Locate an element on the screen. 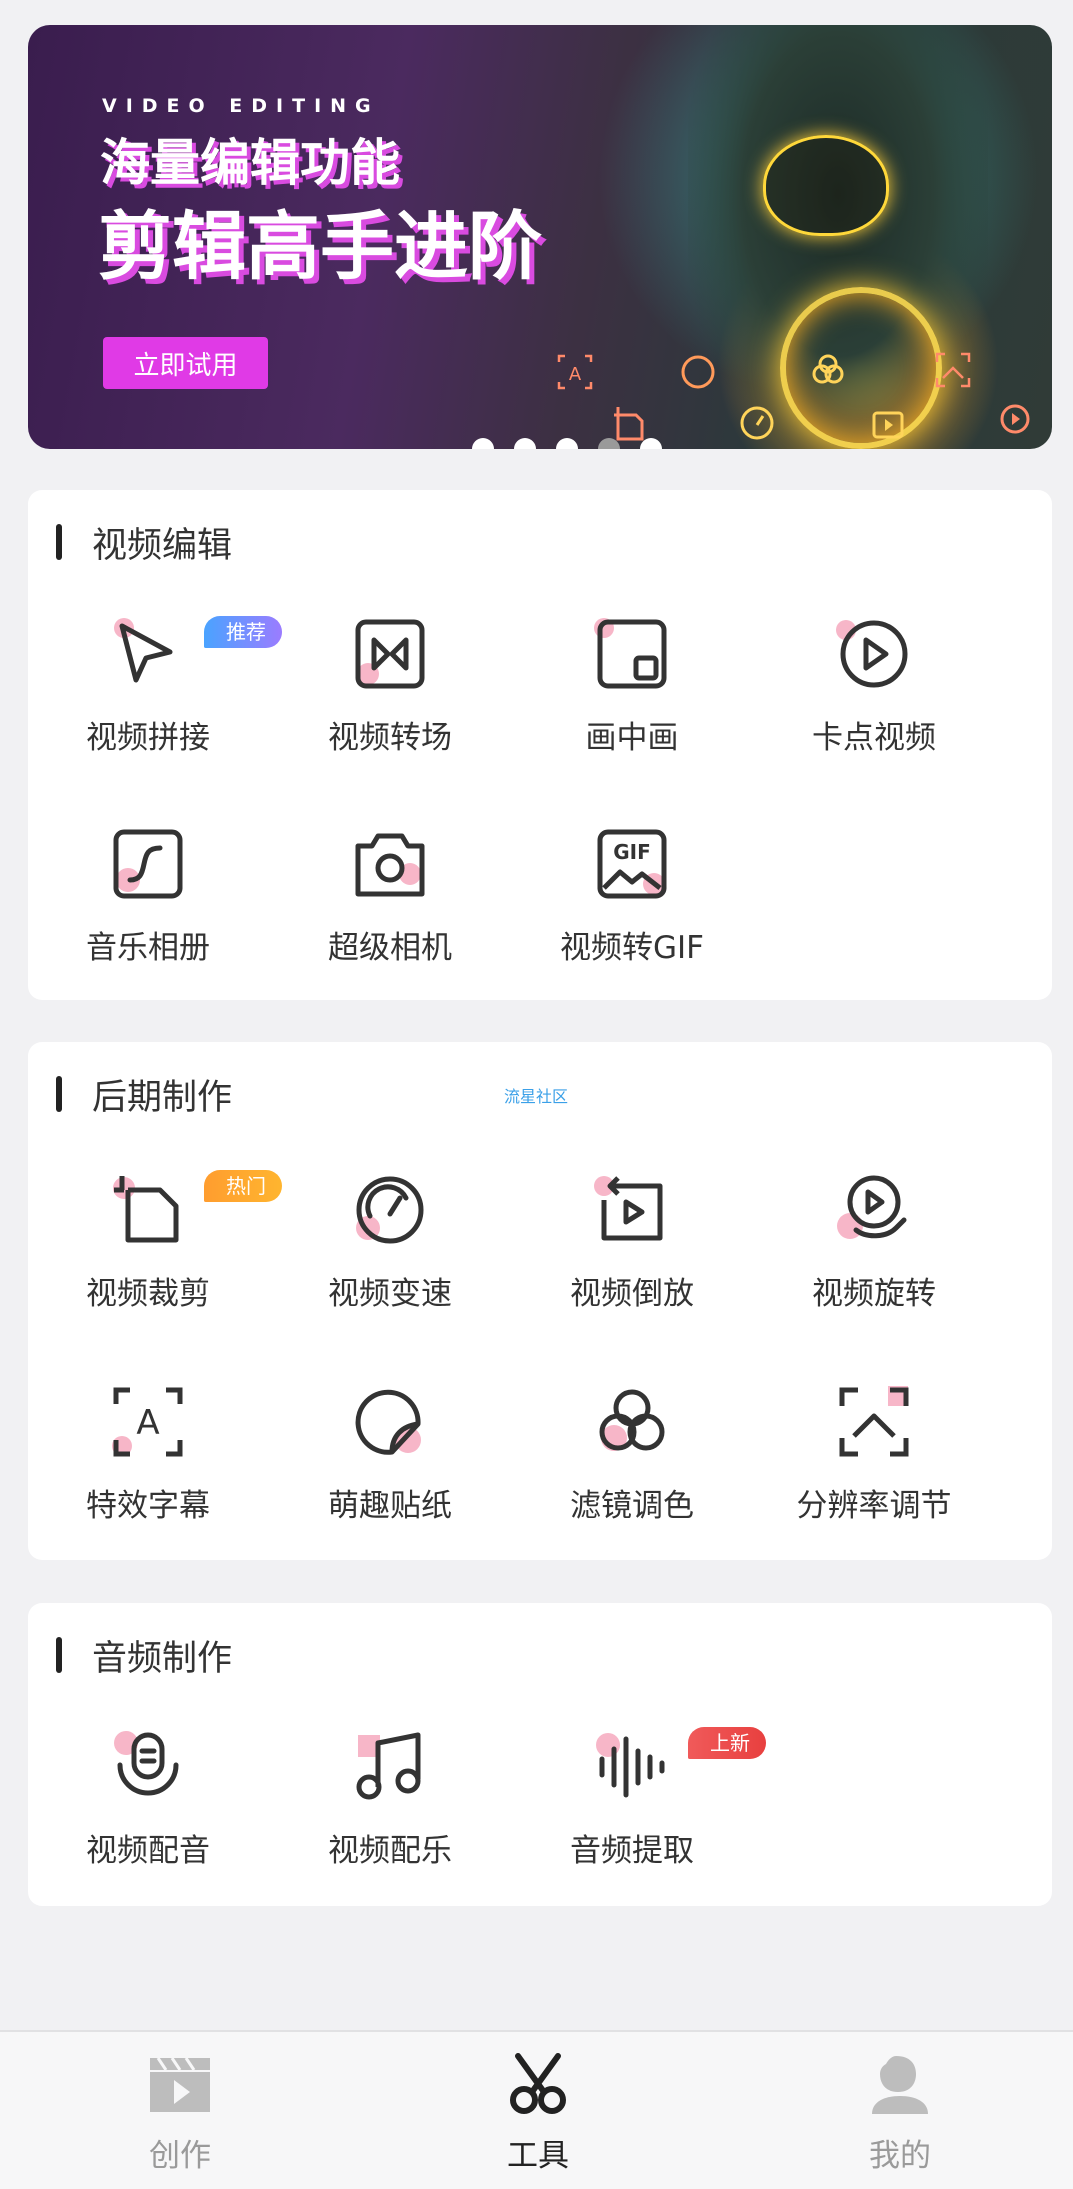 The width and height of the screenshot is (1073, 2189). clapperboard-icon is located at coordinates (180, 2084).